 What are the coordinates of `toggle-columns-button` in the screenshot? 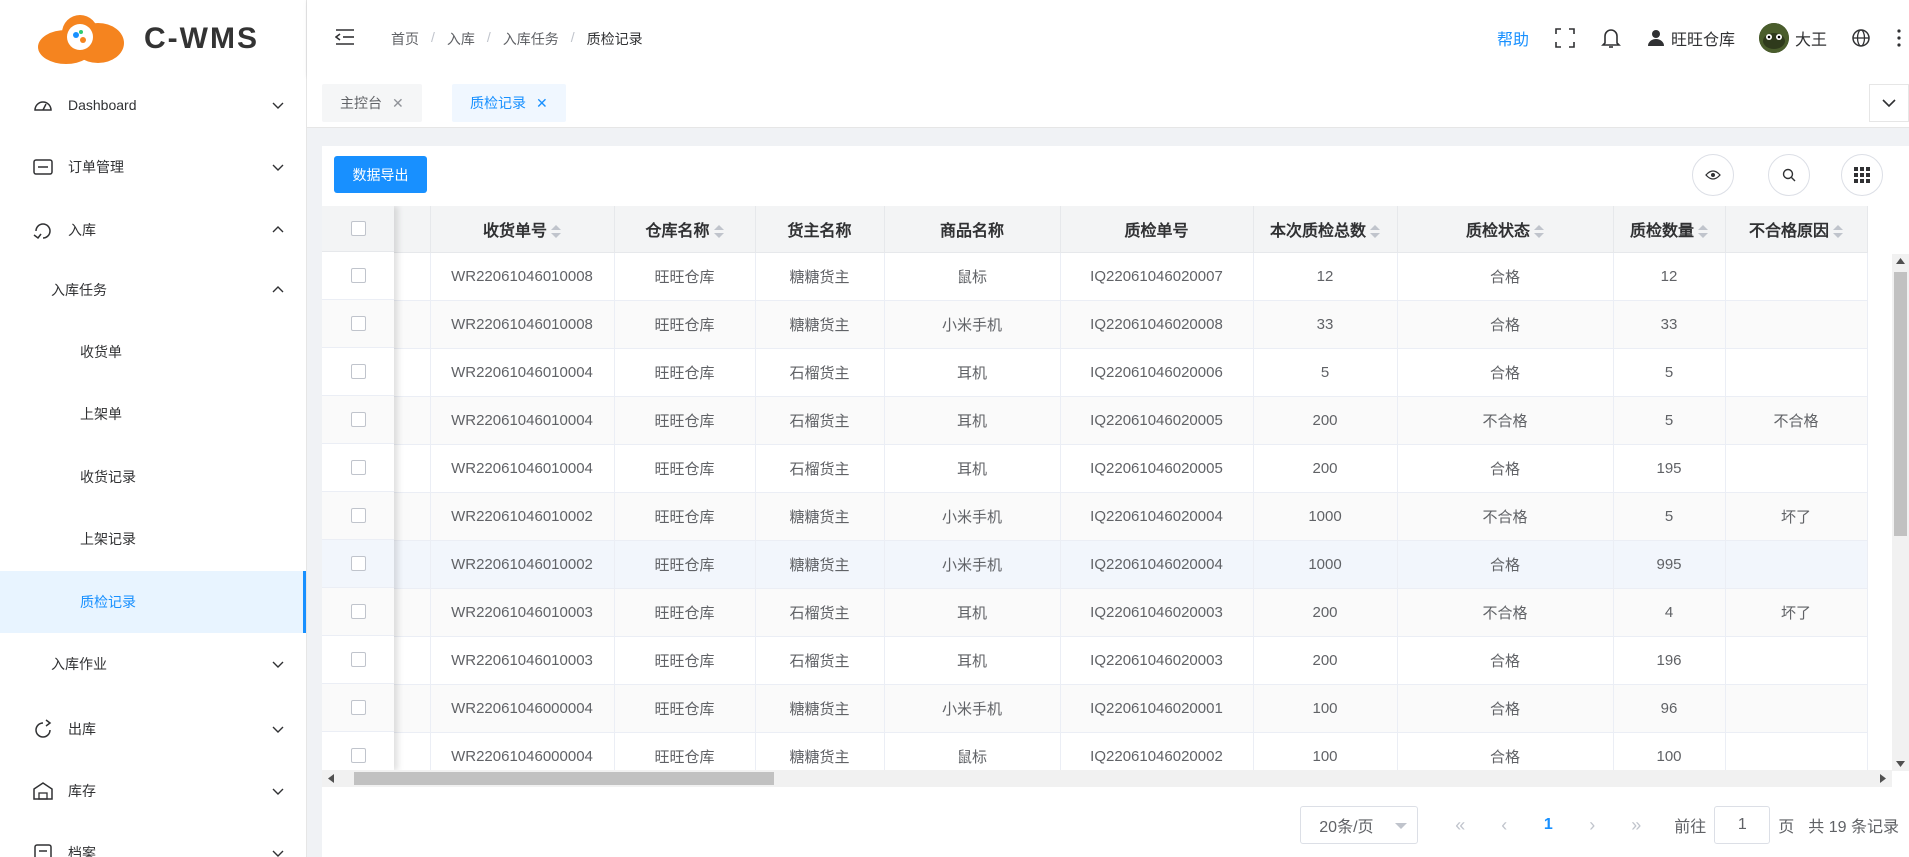 It's located at (1713, 175).